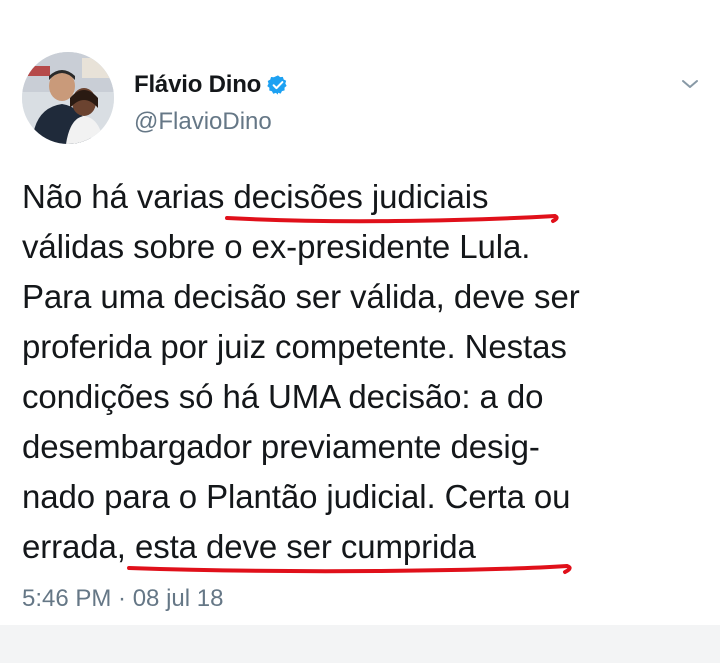 This screenshot has width=720, height=663. Describe the element at coordinates (349, 548) in the screenshot. I see `underlined-phrase: esta deve ser cumprida` at that location.